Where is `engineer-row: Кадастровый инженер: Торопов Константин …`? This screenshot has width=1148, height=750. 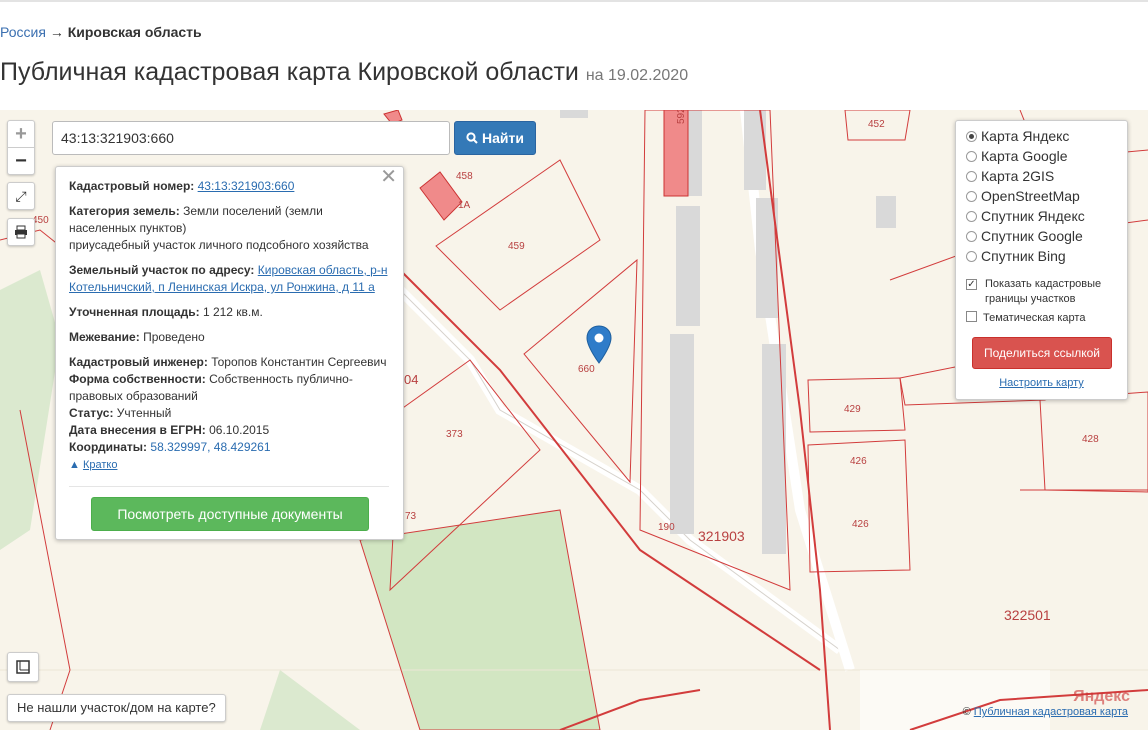 engineer-row: Кадастровый инженер: Торопов Константин … is located at coordinates (230, 362).